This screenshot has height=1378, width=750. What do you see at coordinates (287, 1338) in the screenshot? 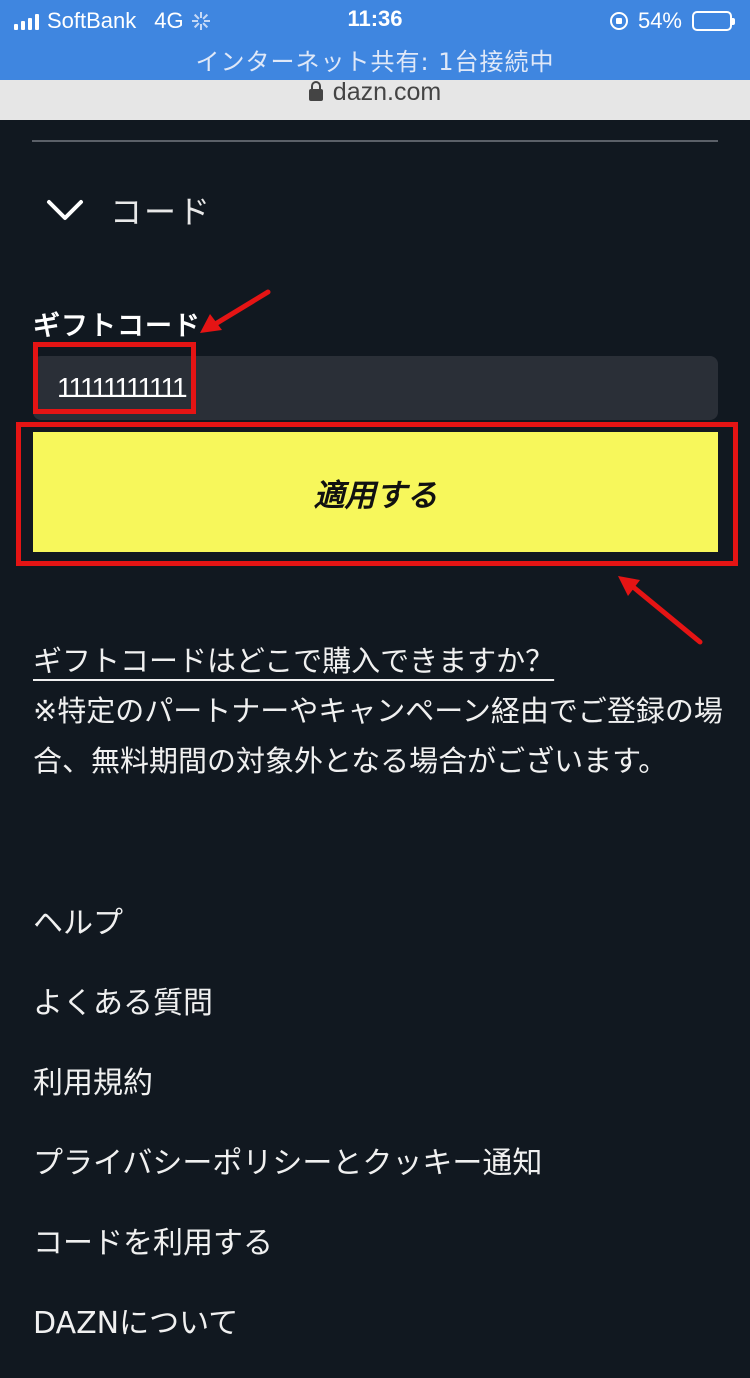
I see `footer-link-about: DAZNについて` at bounding box center [287, 1338].